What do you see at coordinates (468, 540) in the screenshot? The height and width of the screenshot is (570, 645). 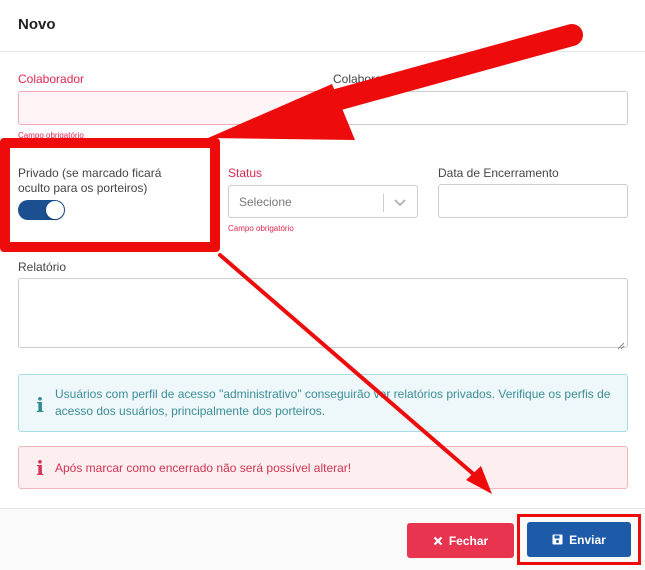 I see `fechar-label: Fechar` at bounding box center [468, 540].